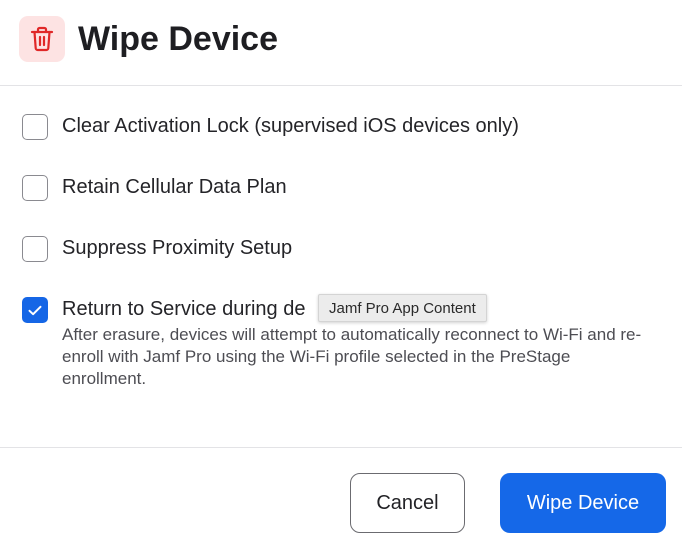  Describe the element at coordinates (402, 308) in the screenshot. I see `tooltip: Jamf Pro App Content` at that location.